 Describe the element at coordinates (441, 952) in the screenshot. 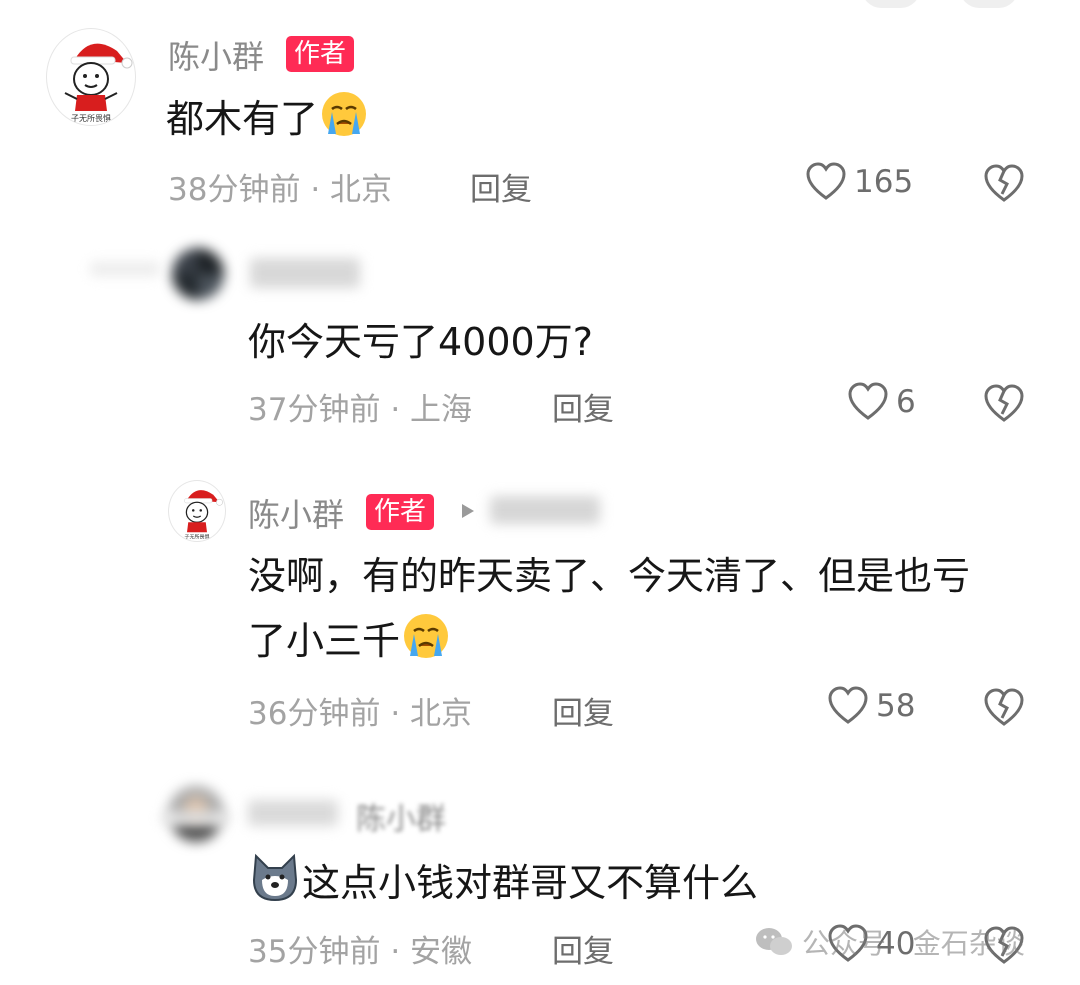

I see `comment-location: 安徽` at that location.